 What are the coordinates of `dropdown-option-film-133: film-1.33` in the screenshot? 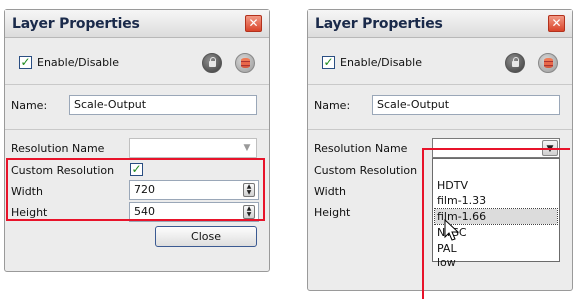 It's located at (496, 200).